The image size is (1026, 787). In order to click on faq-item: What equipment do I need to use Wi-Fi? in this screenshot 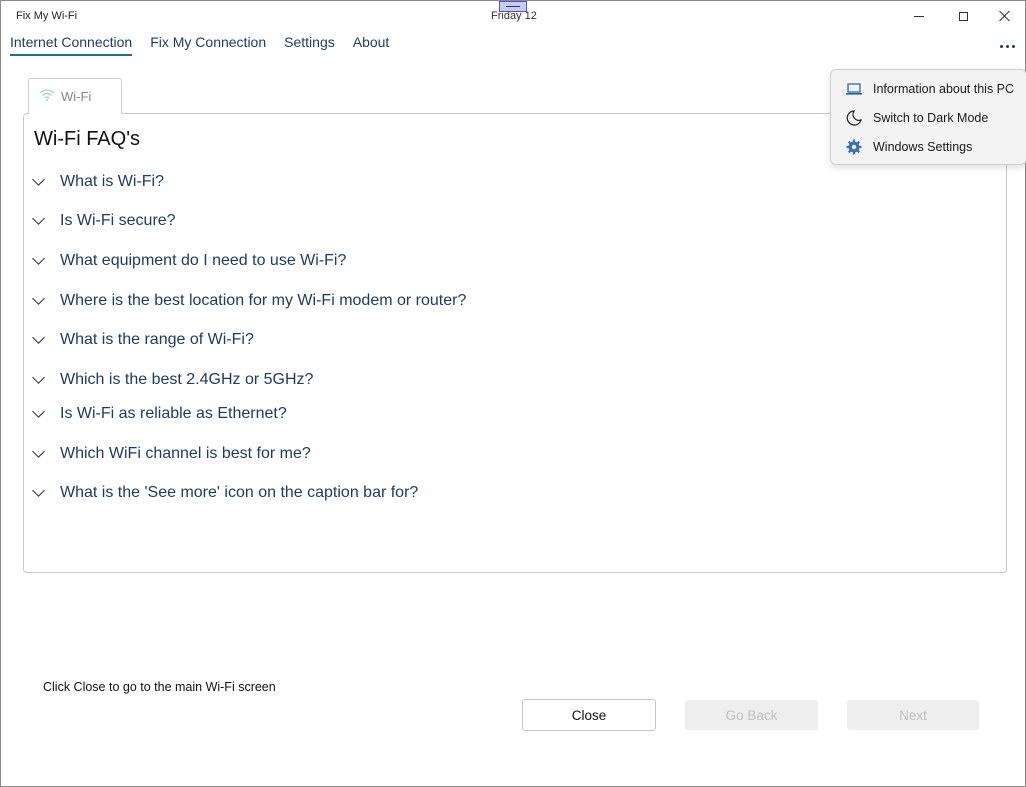, I will do `click(189, 260)`.